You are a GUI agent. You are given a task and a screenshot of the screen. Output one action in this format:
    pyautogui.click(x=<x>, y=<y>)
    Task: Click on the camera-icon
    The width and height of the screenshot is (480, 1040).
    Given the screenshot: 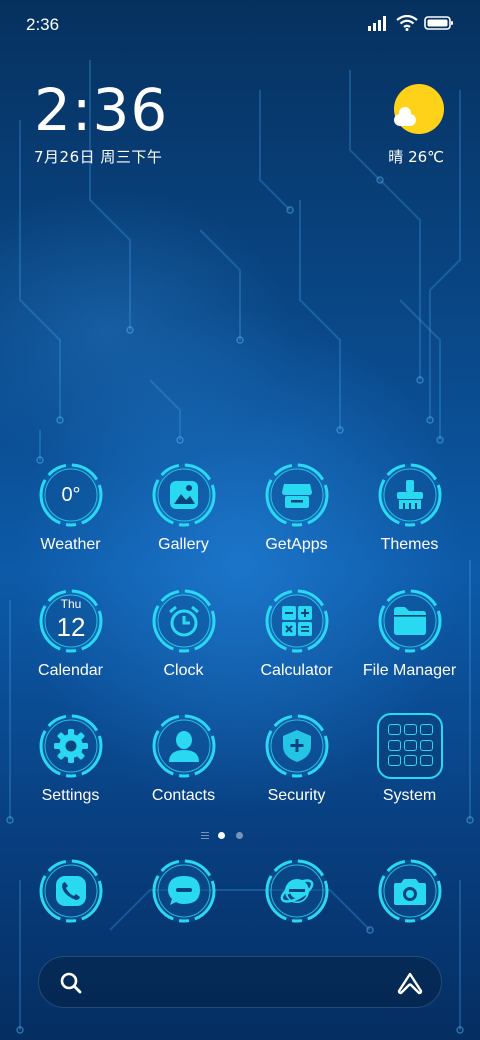 What is the action you would take?
    pyautogui.click(x=410, y=891)
    